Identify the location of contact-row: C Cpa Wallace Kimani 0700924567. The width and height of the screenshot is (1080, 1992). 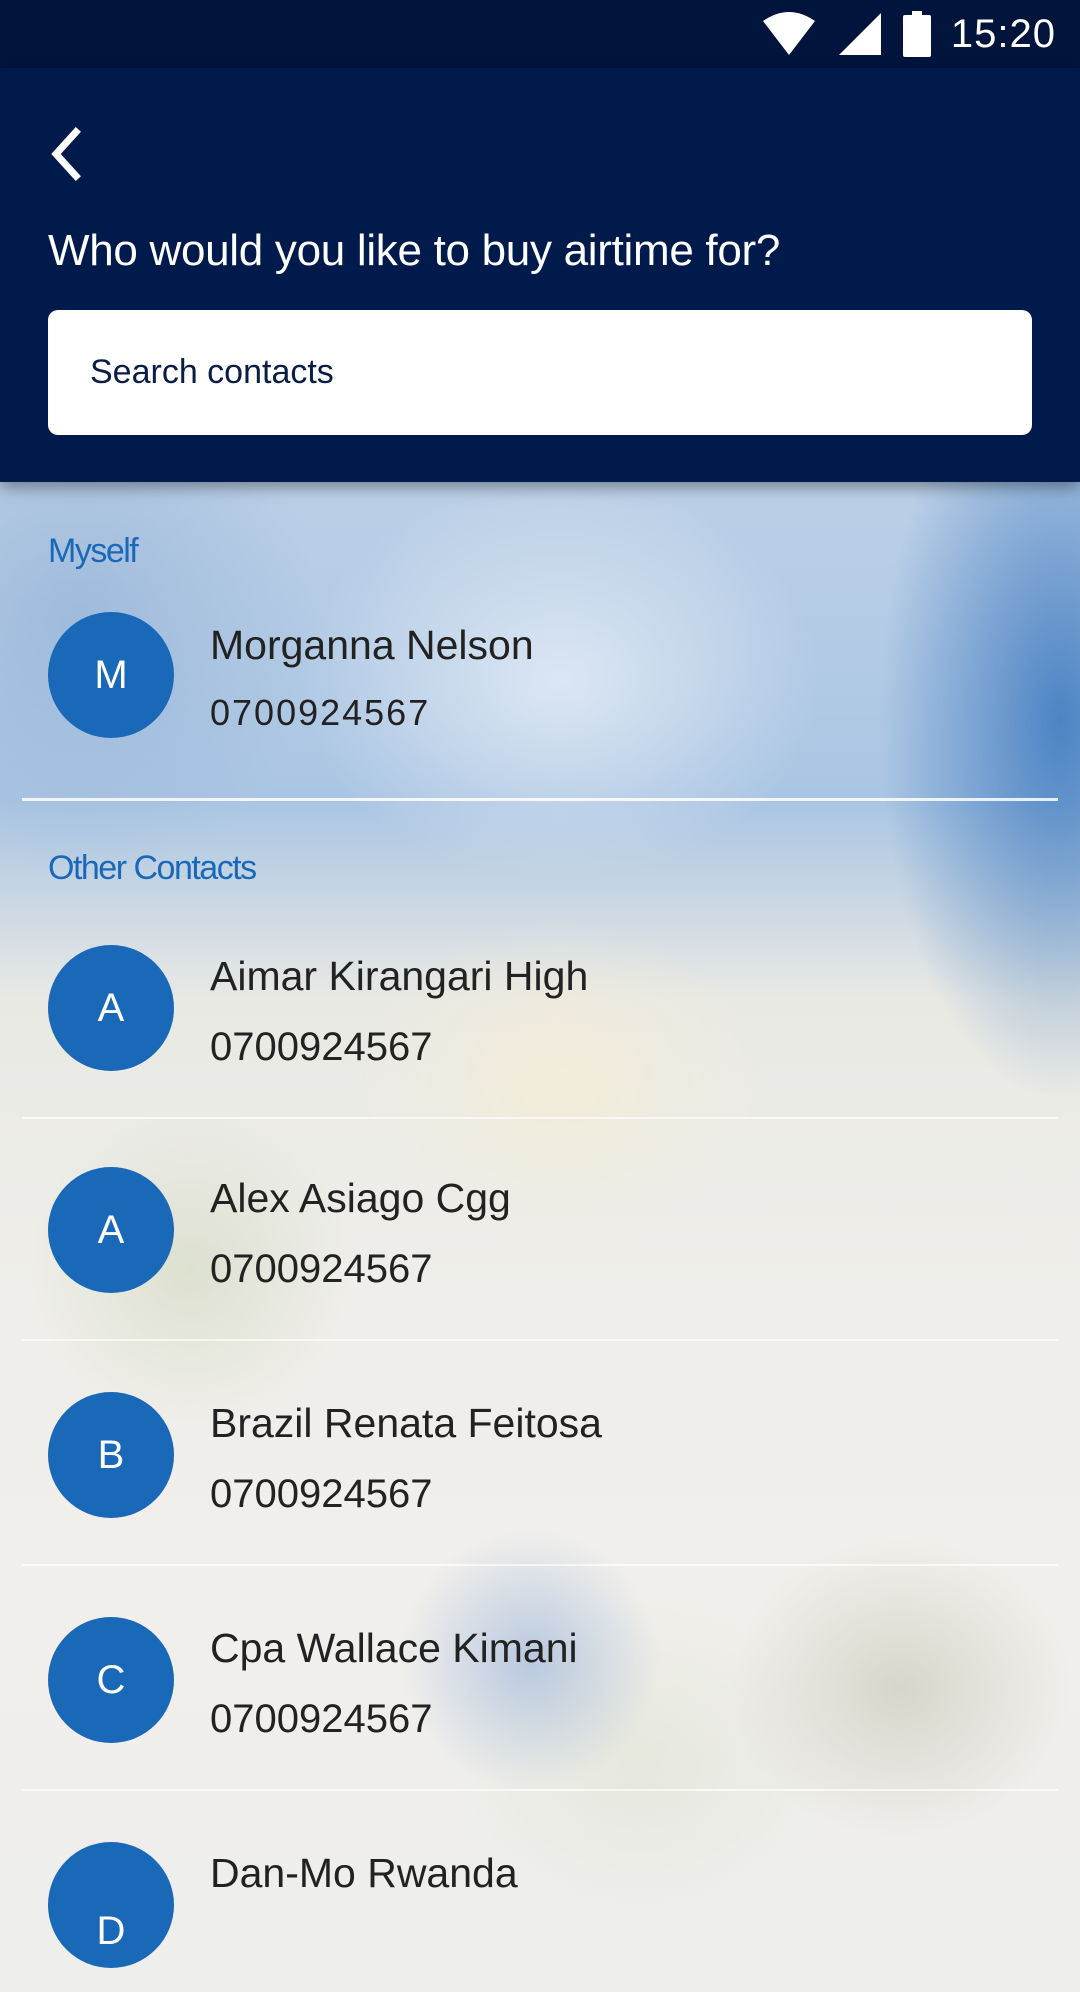
(540, 1692).